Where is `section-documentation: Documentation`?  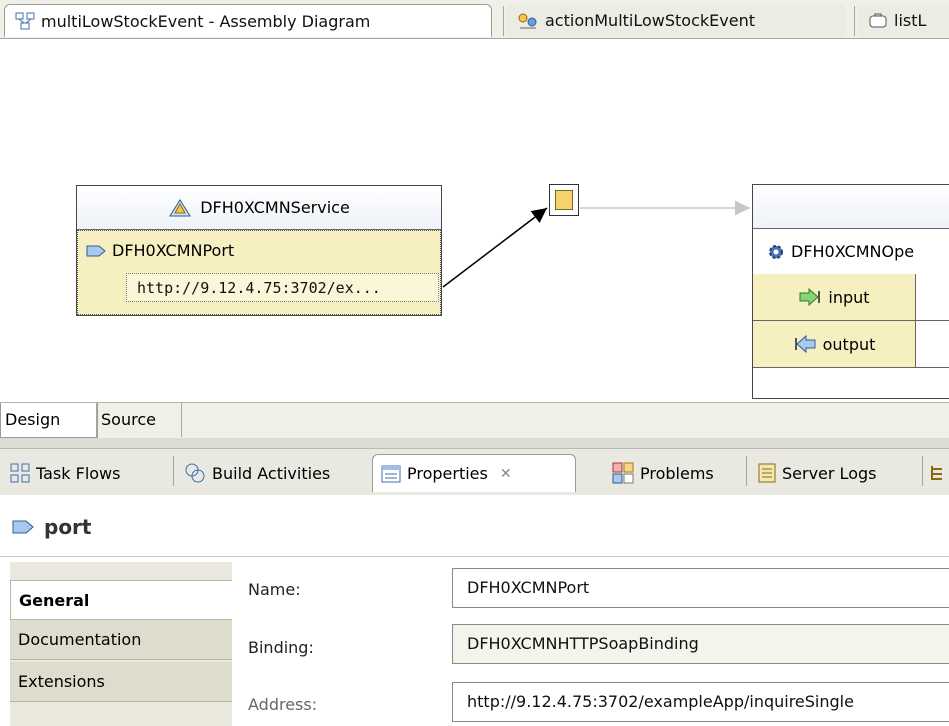 section-documentation: Documentation is located at coordinates (121, 640).